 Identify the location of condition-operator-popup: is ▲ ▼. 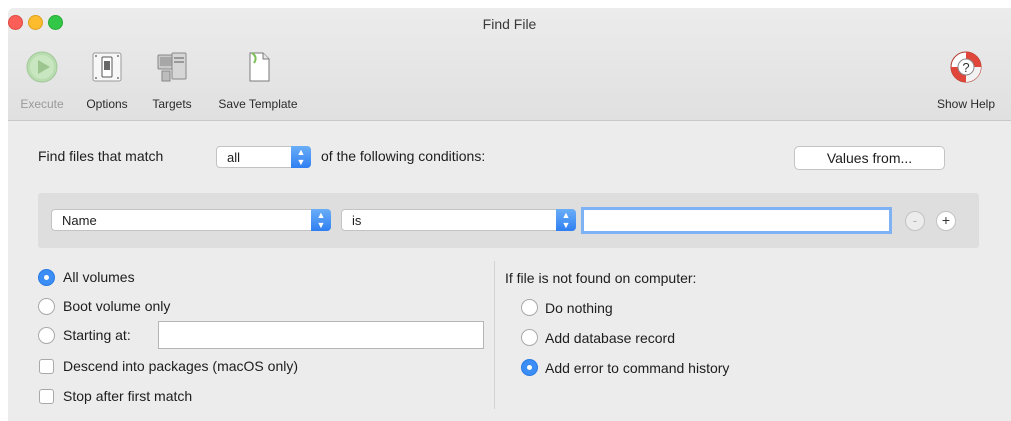
(458, 220).